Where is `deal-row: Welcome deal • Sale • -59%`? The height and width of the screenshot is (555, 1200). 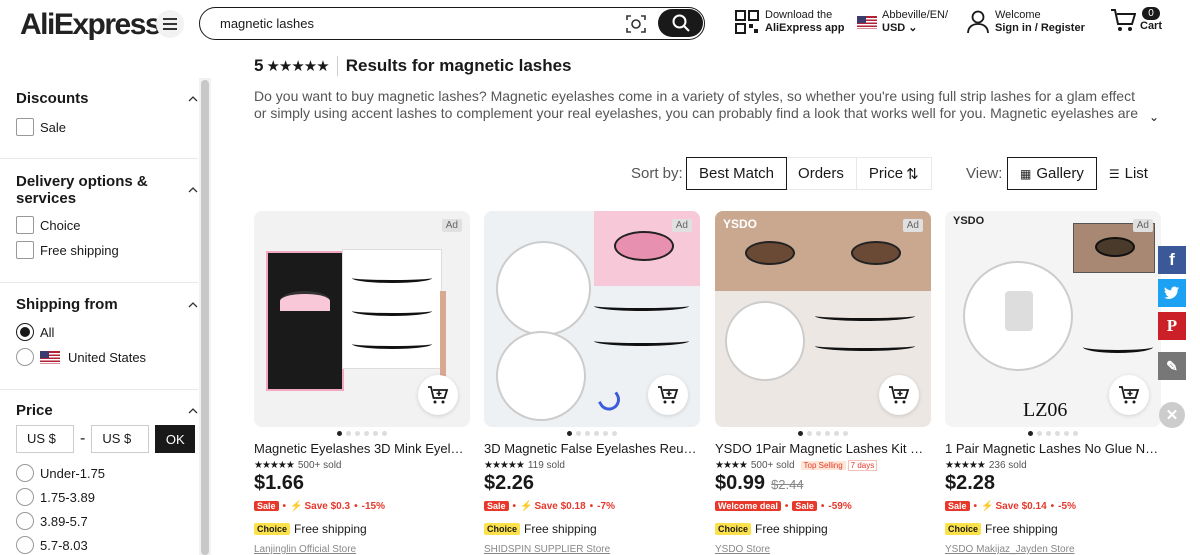
deal-row: Welcome deal • Sale • -59% is located at coordinates (823, 506).